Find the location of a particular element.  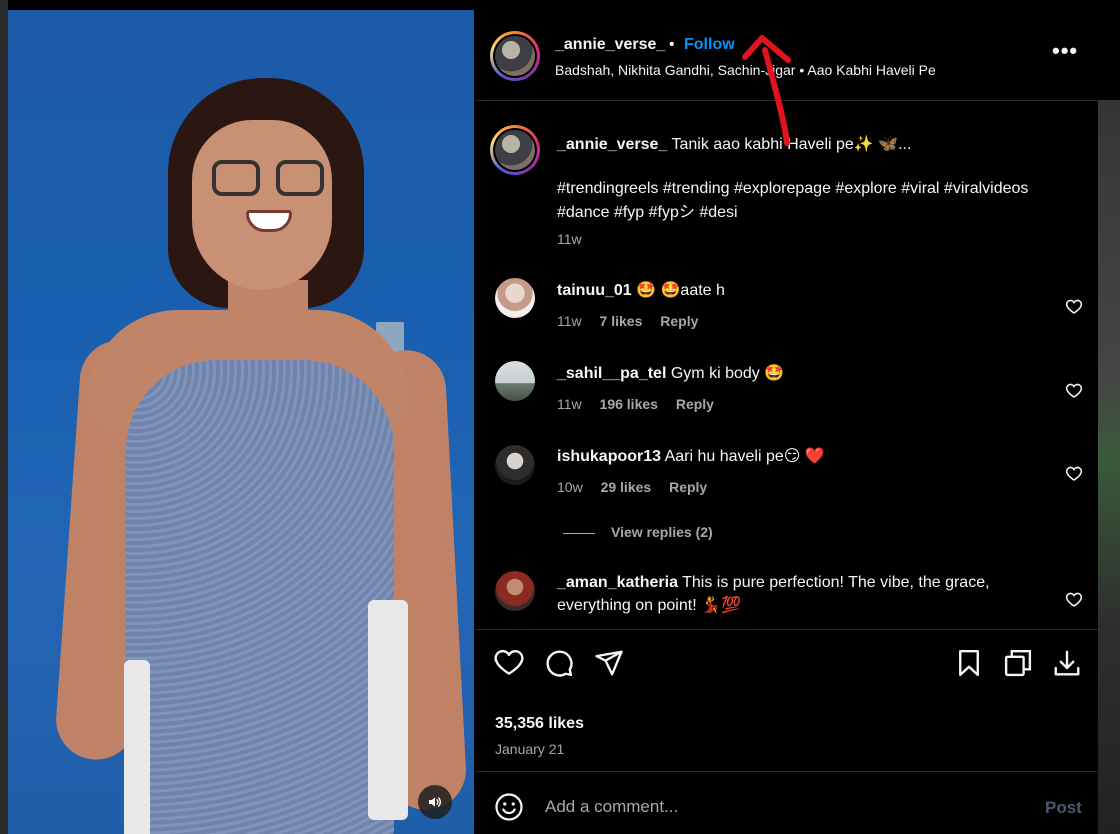

right-backdrop is located at coordinates (1109, 417).